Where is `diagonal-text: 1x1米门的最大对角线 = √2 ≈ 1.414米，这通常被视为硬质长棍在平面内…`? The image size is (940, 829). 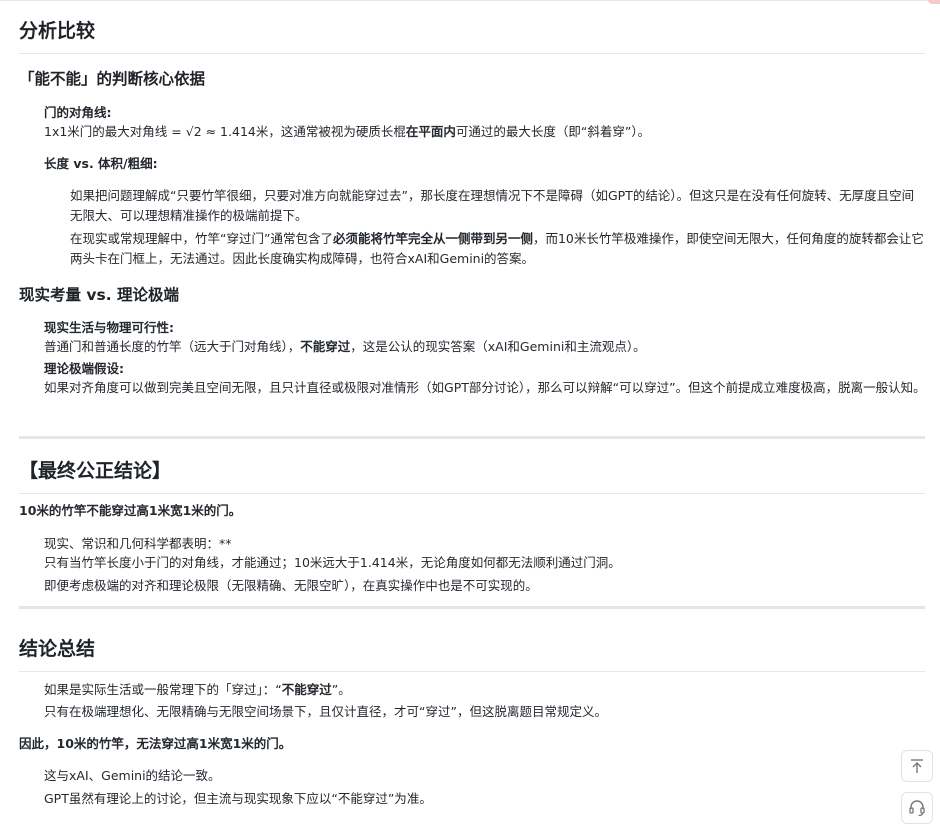 diagonal-text: 1x1米门的最大对角线 = √2 ≈ 1.414米，这通常被视为硬质长棍在平面内… is located at coordinates (484, 132).